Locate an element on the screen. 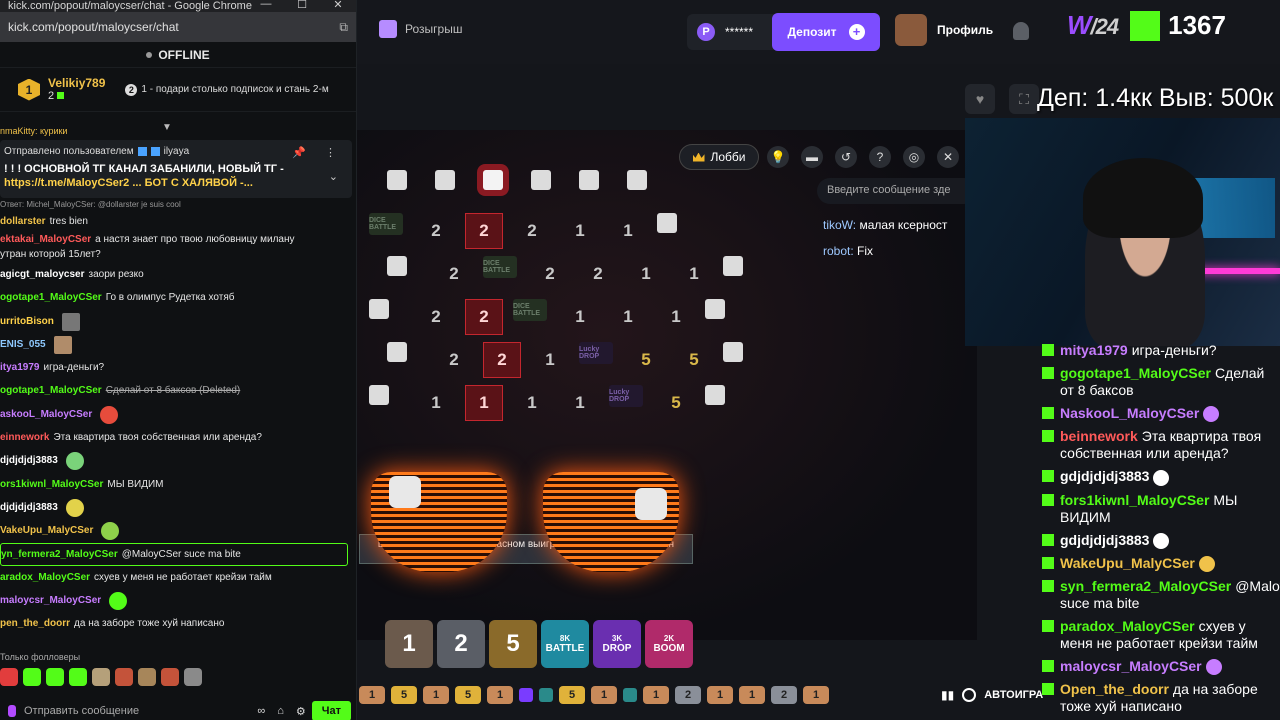 The image size is (1280, 720). bet-chip: 5 is located at coordinates (513, 644).